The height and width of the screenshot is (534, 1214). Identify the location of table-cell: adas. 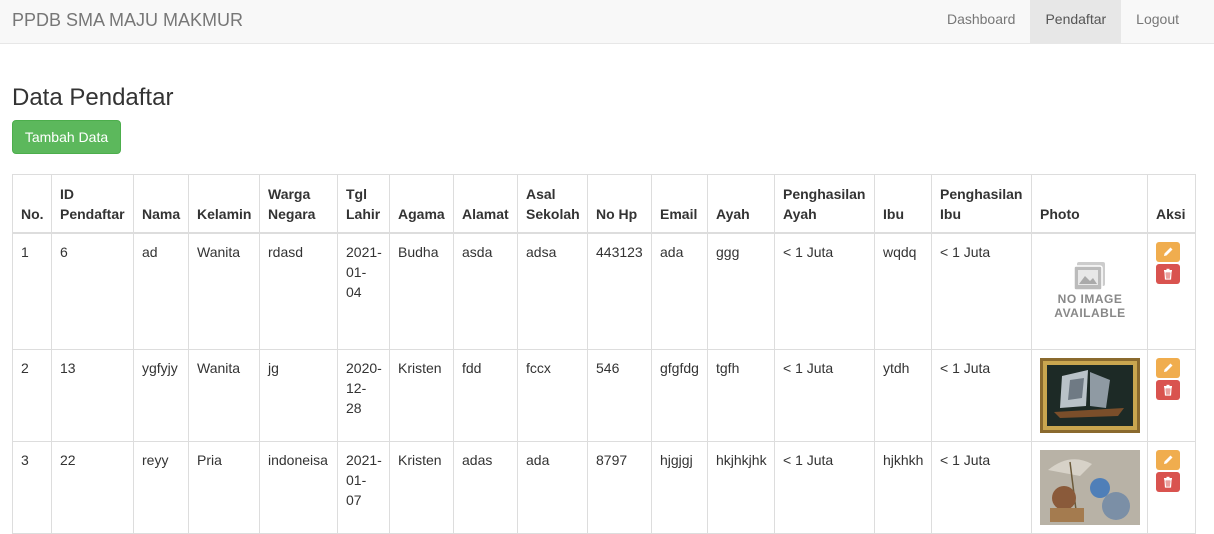
(485, 487).